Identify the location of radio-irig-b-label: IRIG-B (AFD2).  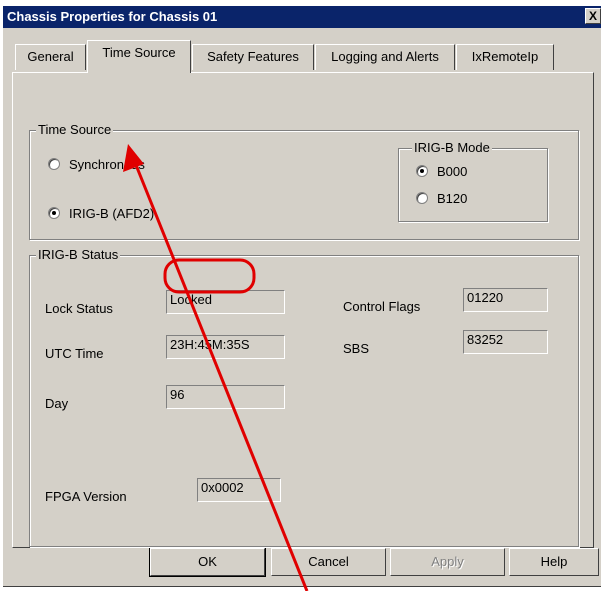
(111, 213).